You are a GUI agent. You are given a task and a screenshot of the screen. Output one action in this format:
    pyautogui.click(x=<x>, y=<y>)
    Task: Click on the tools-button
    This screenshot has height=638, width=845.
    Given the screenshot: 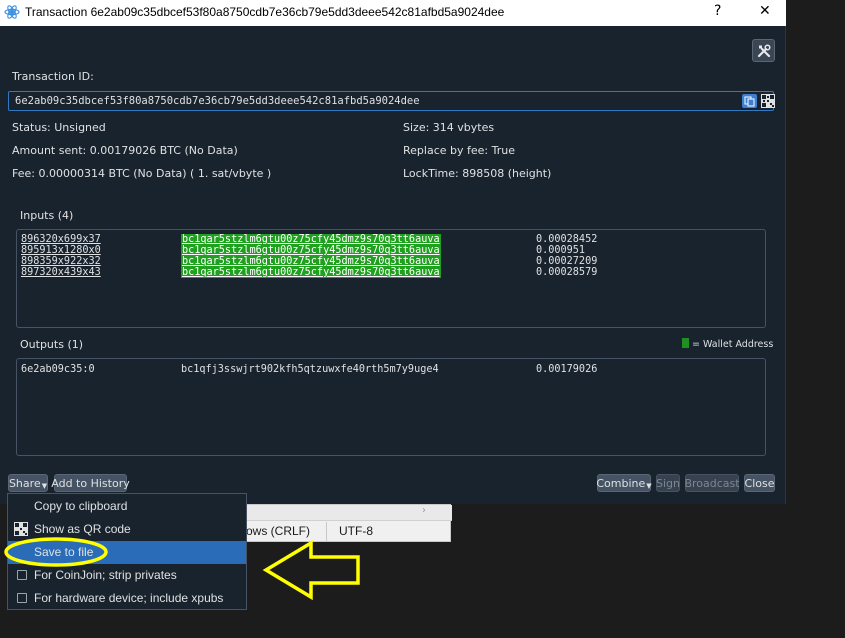 What is the action you would take?
    pyautogui.click(x=763, y=50)
    